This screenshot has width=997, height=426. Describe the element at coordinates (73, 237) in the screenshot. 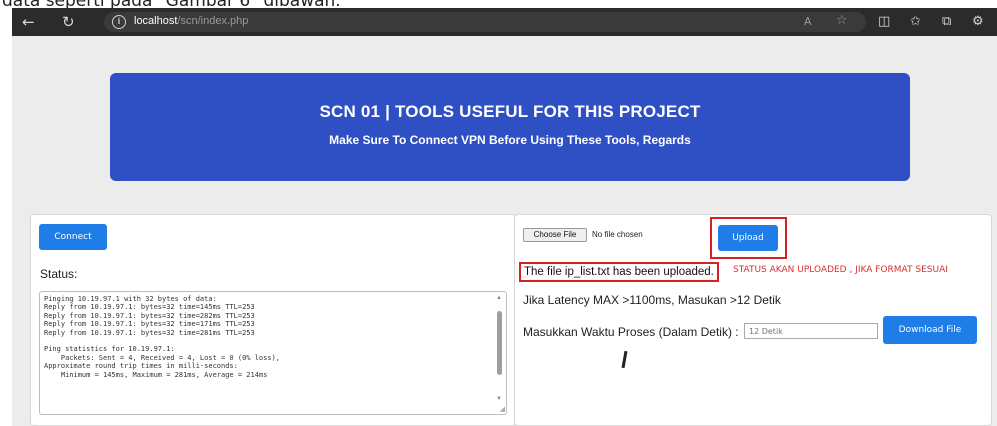

I see `connect-button: Connect` at that location.